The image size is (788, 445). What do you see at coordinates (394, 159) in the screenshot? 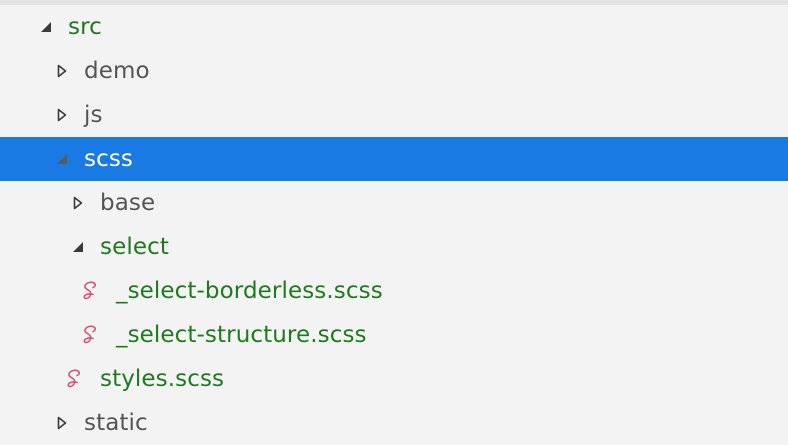
I see `tree-item-scss: scss` at bounding box center [394, 159].